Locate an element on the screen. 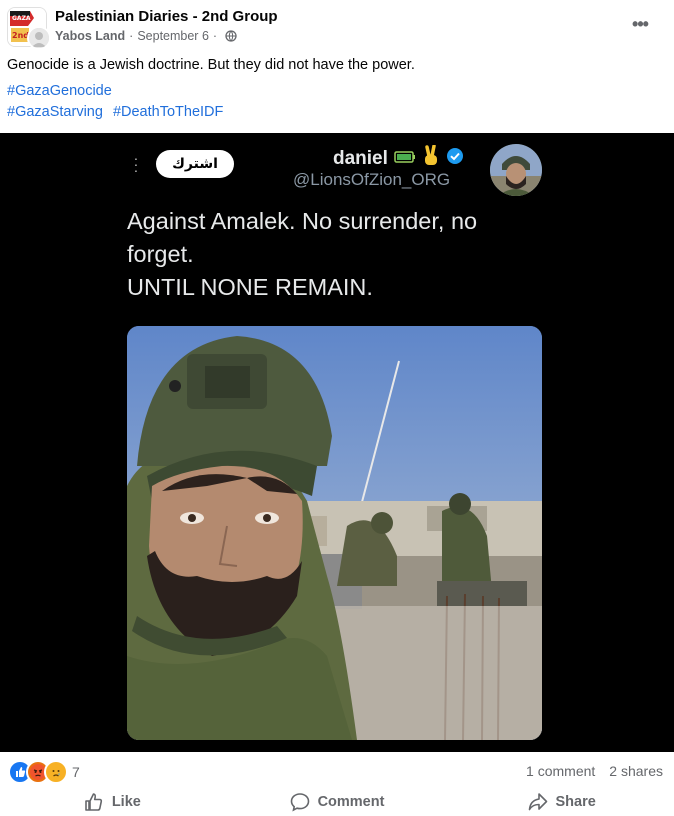 The width and height of the screenshot is (674, 816). comment-label: Comment is located at coordinates (351, 802).